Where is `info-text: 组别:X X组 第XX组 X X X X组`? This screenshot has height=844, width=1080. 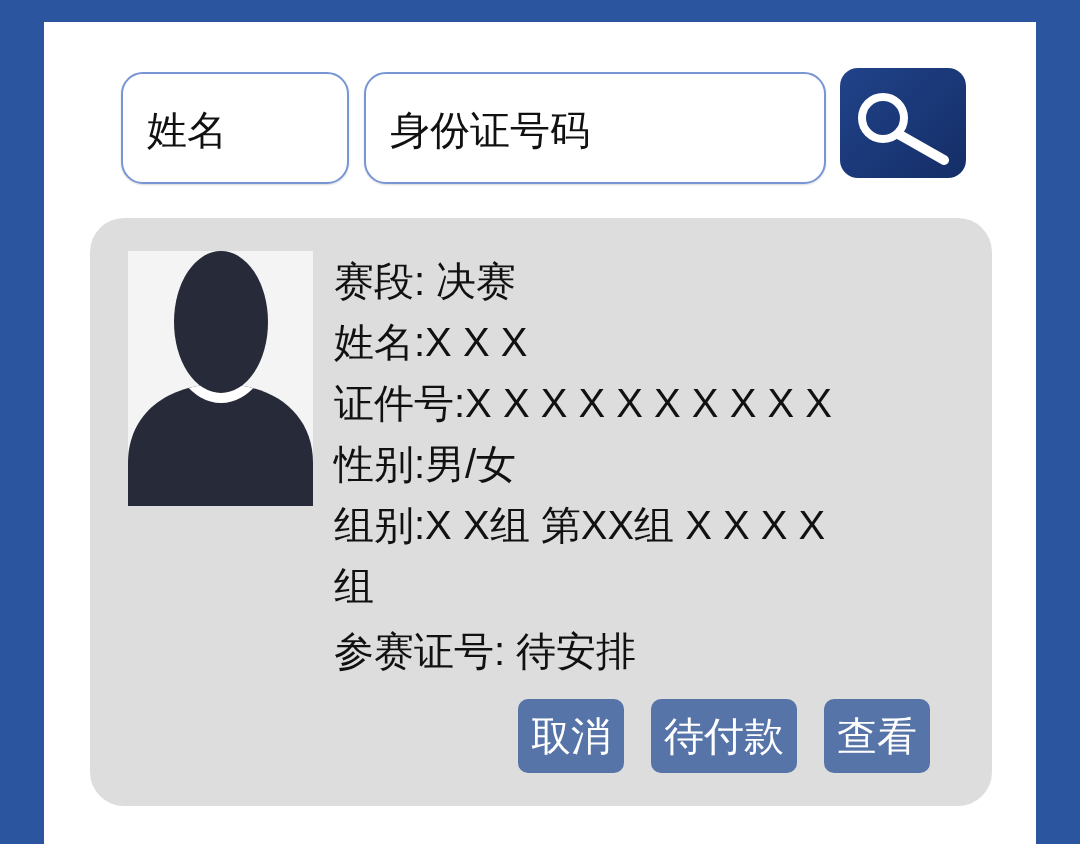
info-text: 组别:X X组 第XX组 X X X X组 is located at coordinates (580, 556).